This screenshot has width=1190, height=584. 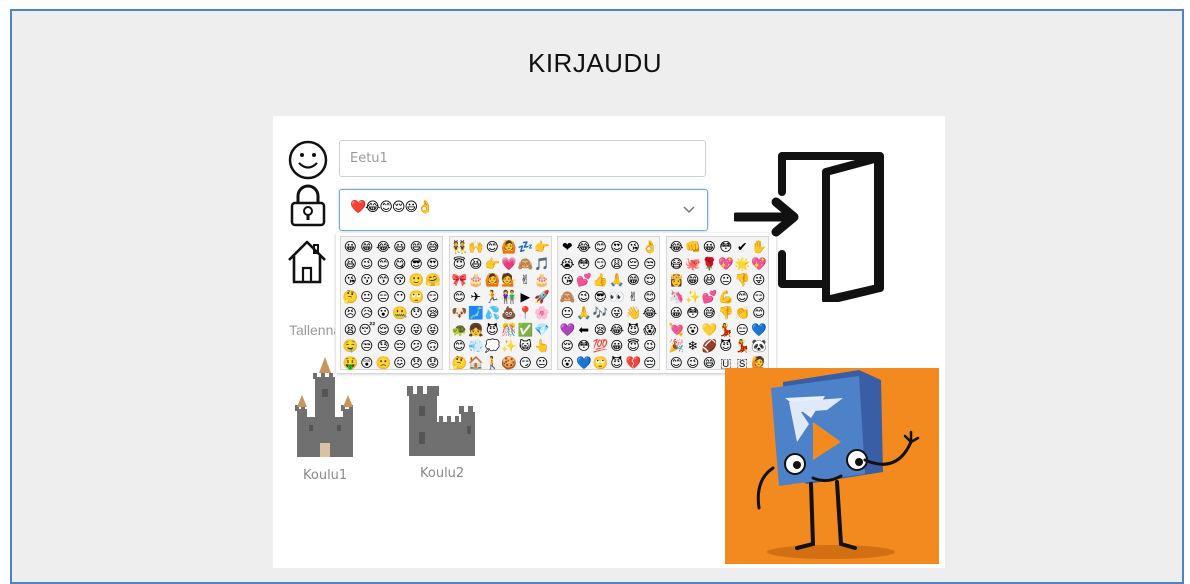 I want to click on emoji-option: 😳, so click(x=584, y=346).